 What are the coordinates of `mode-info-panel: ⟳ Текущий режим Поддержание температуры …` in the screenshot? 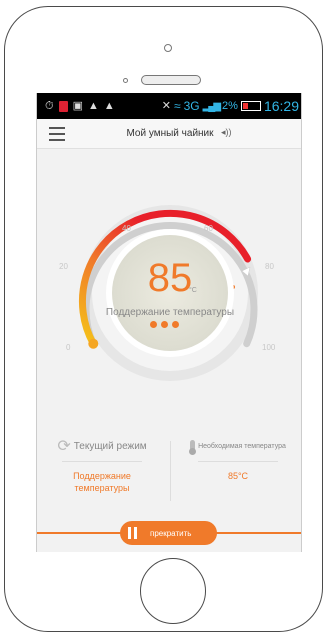 It's located at (169, 471).